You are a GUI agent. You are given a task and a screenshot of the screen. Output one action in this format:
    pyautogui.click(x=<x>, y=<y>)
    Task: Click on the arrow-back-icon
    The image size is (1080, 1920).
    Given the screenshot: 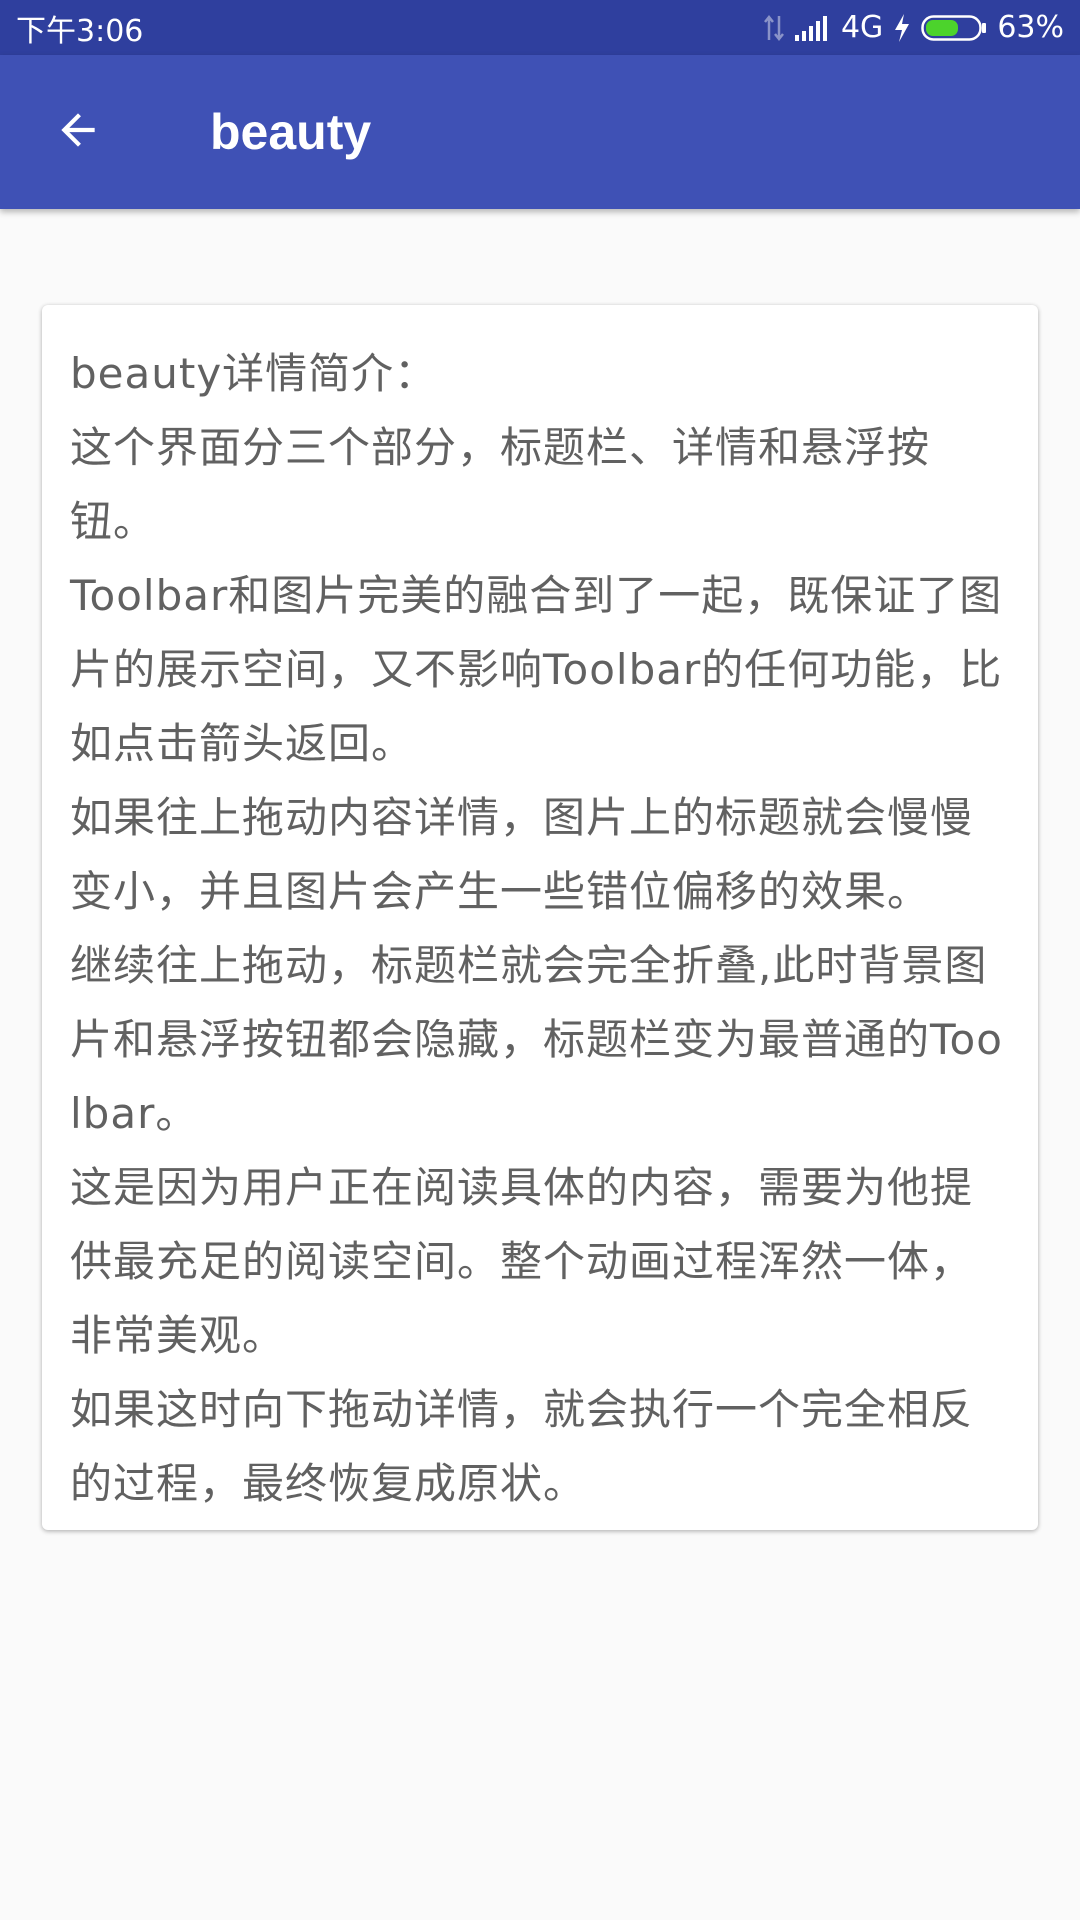 What is the action you would take?
    pyautogui.click(x=78, y=132)
    